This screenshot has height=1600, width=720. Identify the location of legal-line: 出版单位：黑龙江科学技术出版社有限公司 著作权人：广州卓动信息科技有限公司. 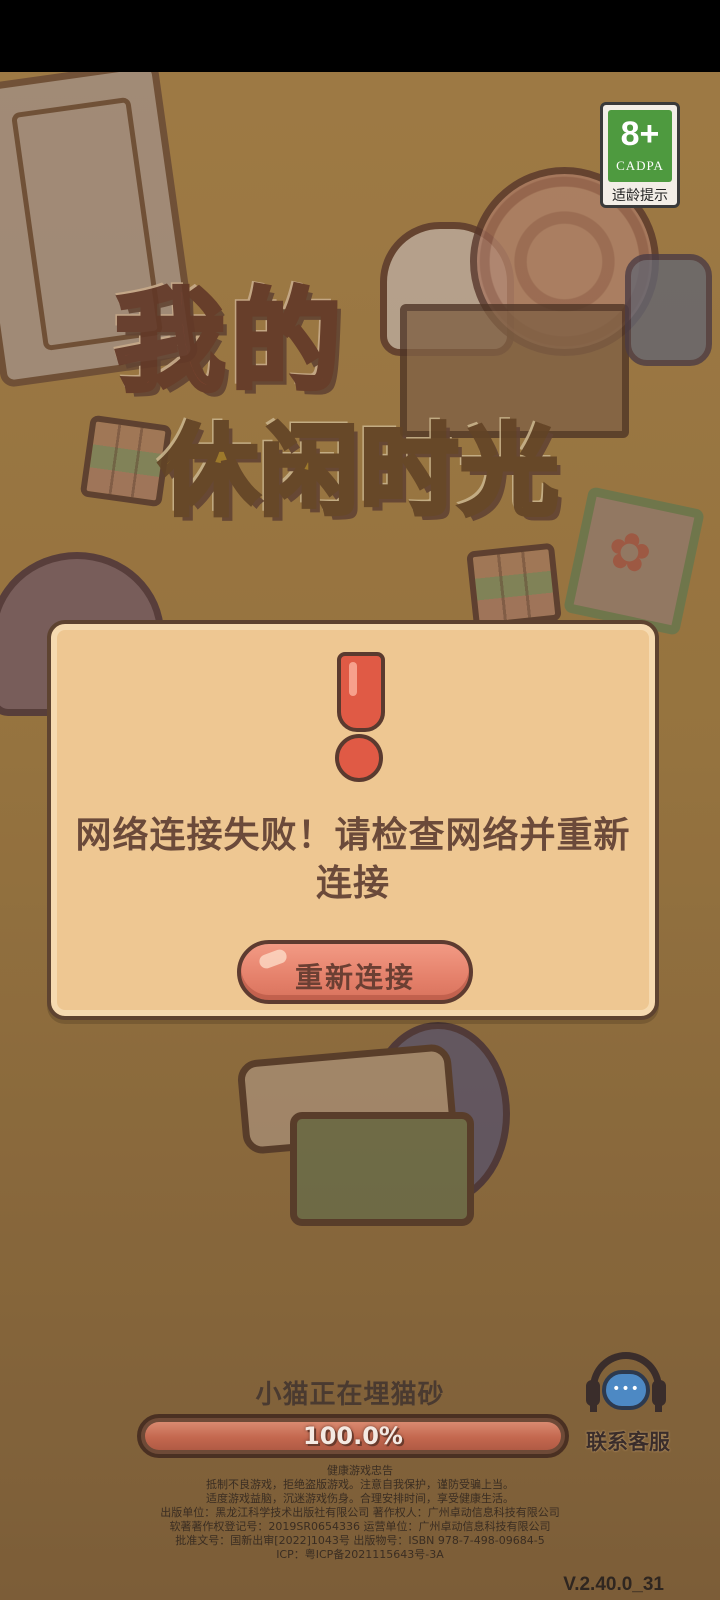
(360, 1512).